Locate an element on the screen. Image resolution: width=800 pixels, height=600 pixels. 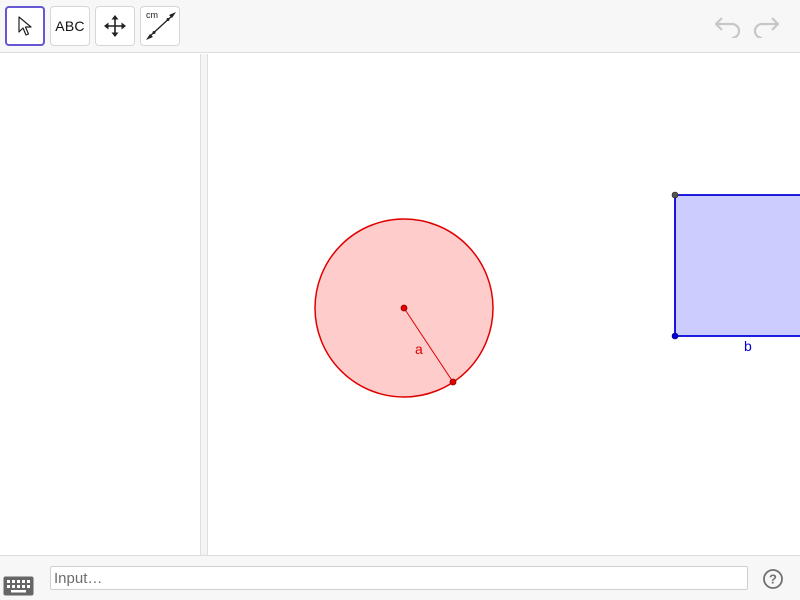
text-tool-label: ABC is located at coordinates (70, 26).